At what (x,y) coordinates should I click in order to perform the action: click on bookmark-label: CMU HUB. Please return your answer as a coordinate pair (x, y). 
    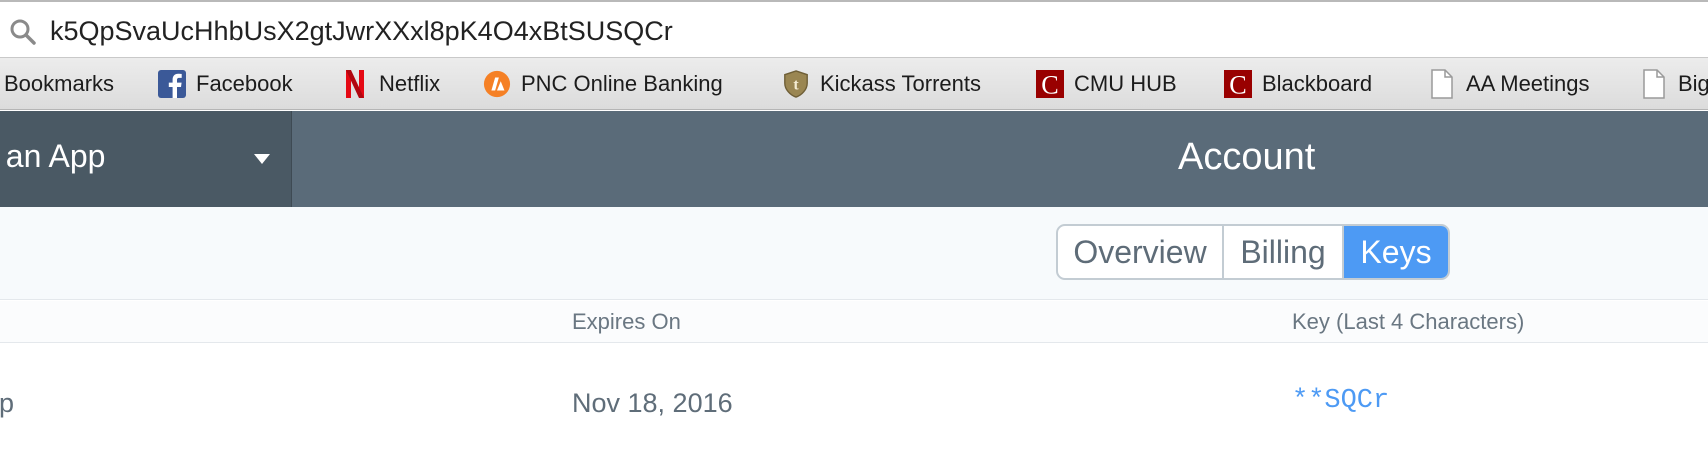
    Looking at the image, I should click on (1125, 83).